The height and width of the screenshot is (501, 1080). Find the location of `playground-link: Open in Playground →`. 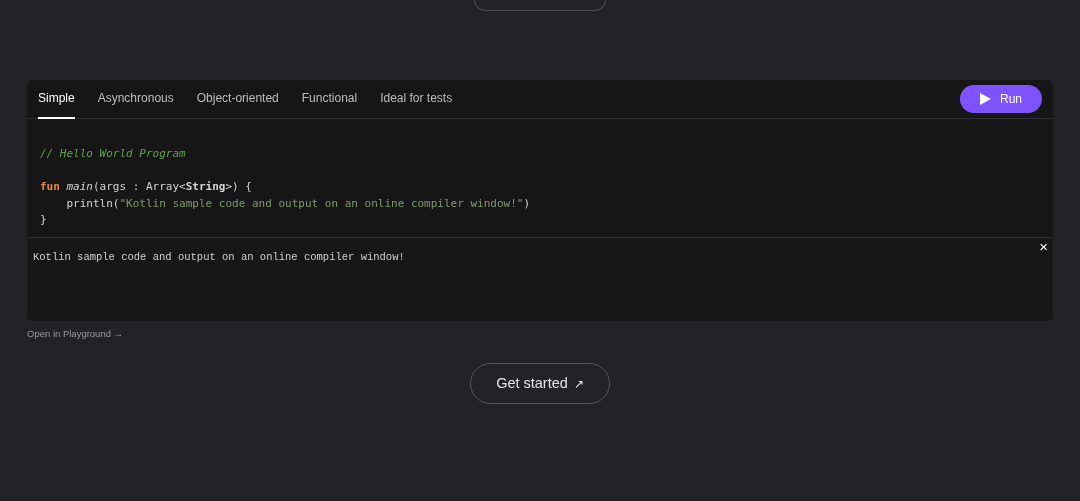

playground-link: Open in Playground → is located at coordinates (75, 334).